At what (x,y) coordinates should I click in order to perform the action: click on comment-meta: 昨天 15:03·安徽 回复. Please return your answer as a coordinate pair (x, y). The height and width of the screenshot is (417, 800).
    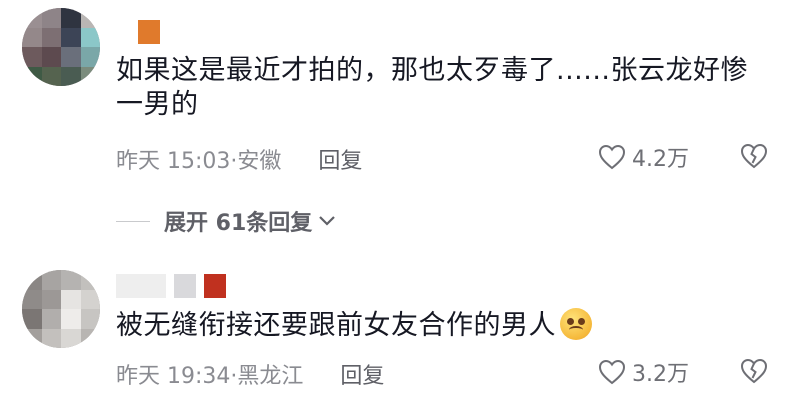
    Looking at the image, I should click on (239, 159).